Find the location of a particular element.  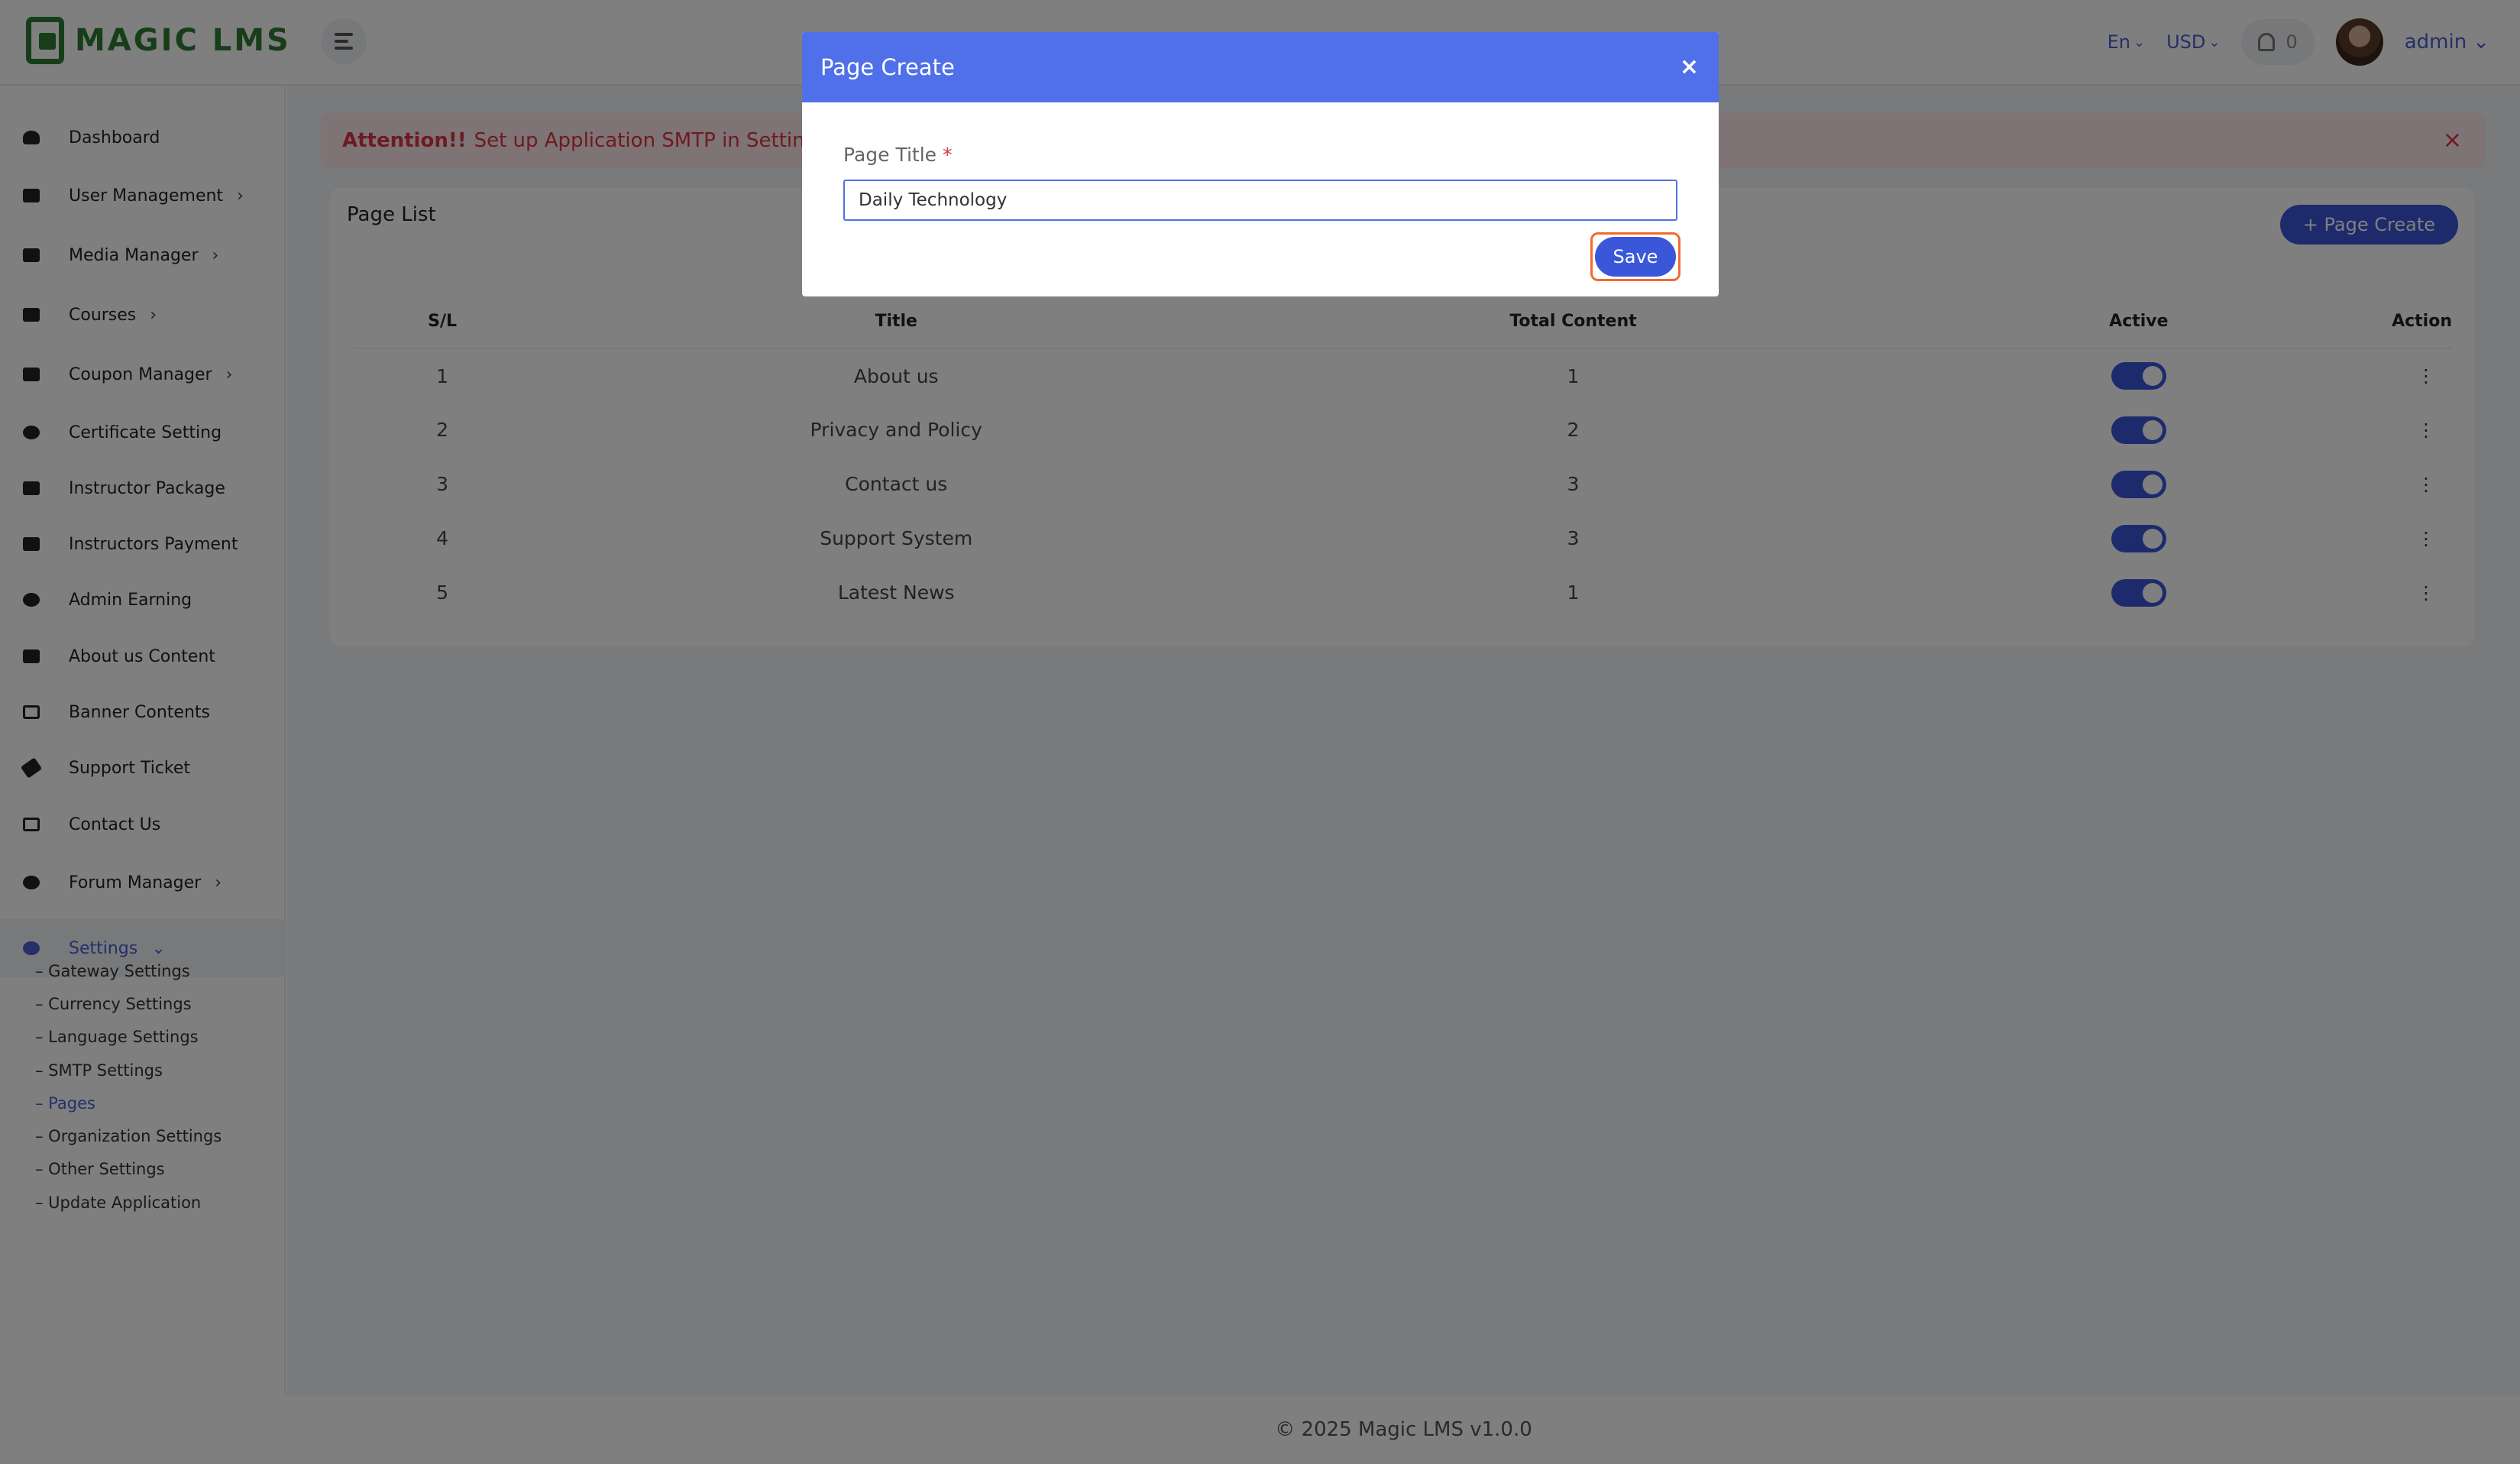

modal-header: Page Create × is located at coordinates (1260, 67).